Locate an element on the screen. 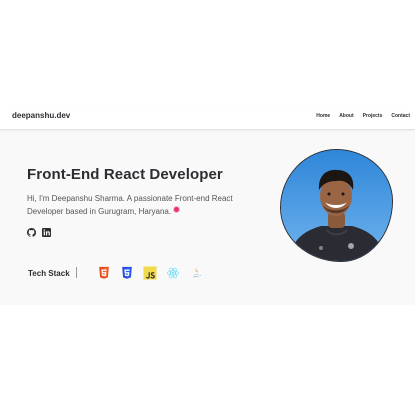 Image resolution: width=415 pixels, height=415 pixels. html5-icon is located at coordinates (104, 272).